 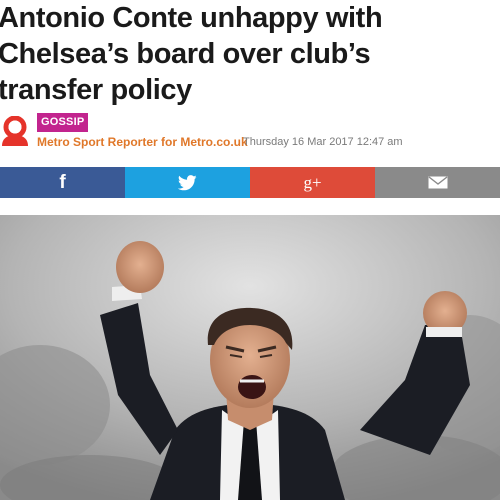 What do you see at coordinates (96, 90) in the screenshot?
I see `headline-line-3: transfer policy` at bounding box center [96, 90].